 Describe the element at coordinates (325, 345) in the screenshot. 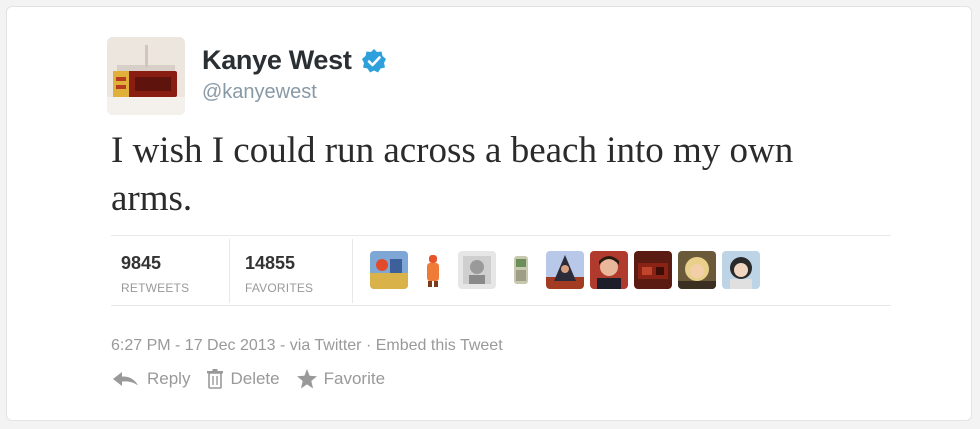

I see `tweet-source: via Twitter` at that location.